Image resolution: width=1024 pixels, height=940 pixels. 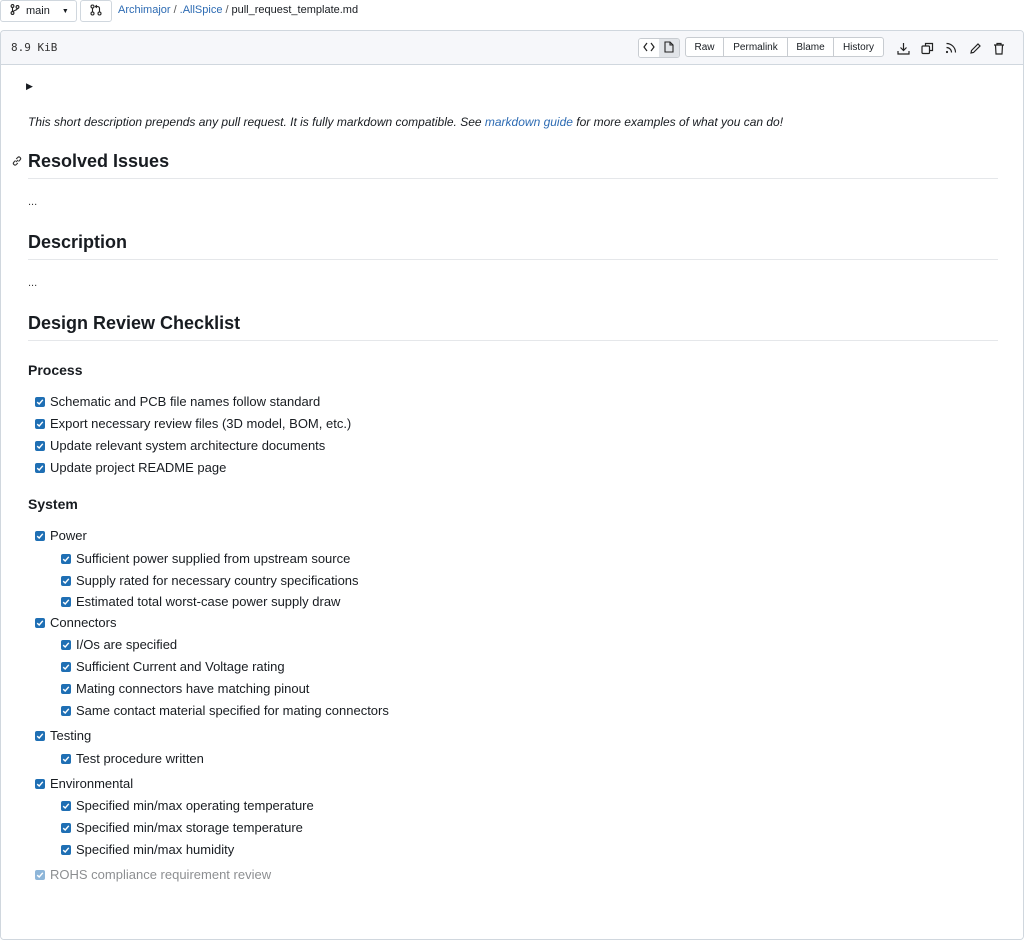 What do you see at coordinates (134, 323) in the screenshot?
I see `heading-design-review-checklist: Design Review Checklist` at bounding box center [134, 323].